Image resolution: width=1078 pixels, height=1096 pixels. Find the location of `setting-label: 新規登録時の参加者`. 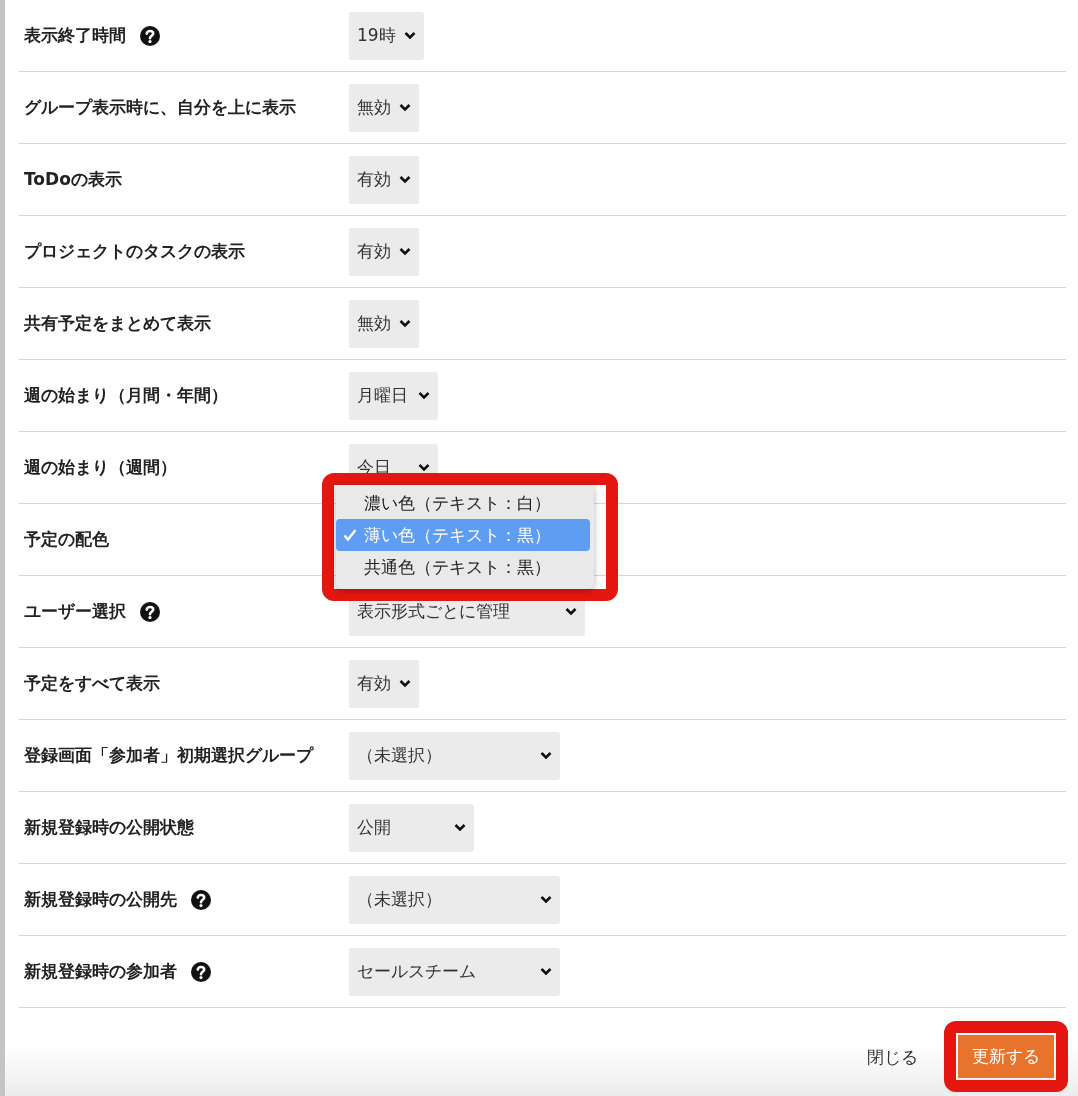

setting-label: 新規登録時の参加者 is located at coordinates (100, 971).